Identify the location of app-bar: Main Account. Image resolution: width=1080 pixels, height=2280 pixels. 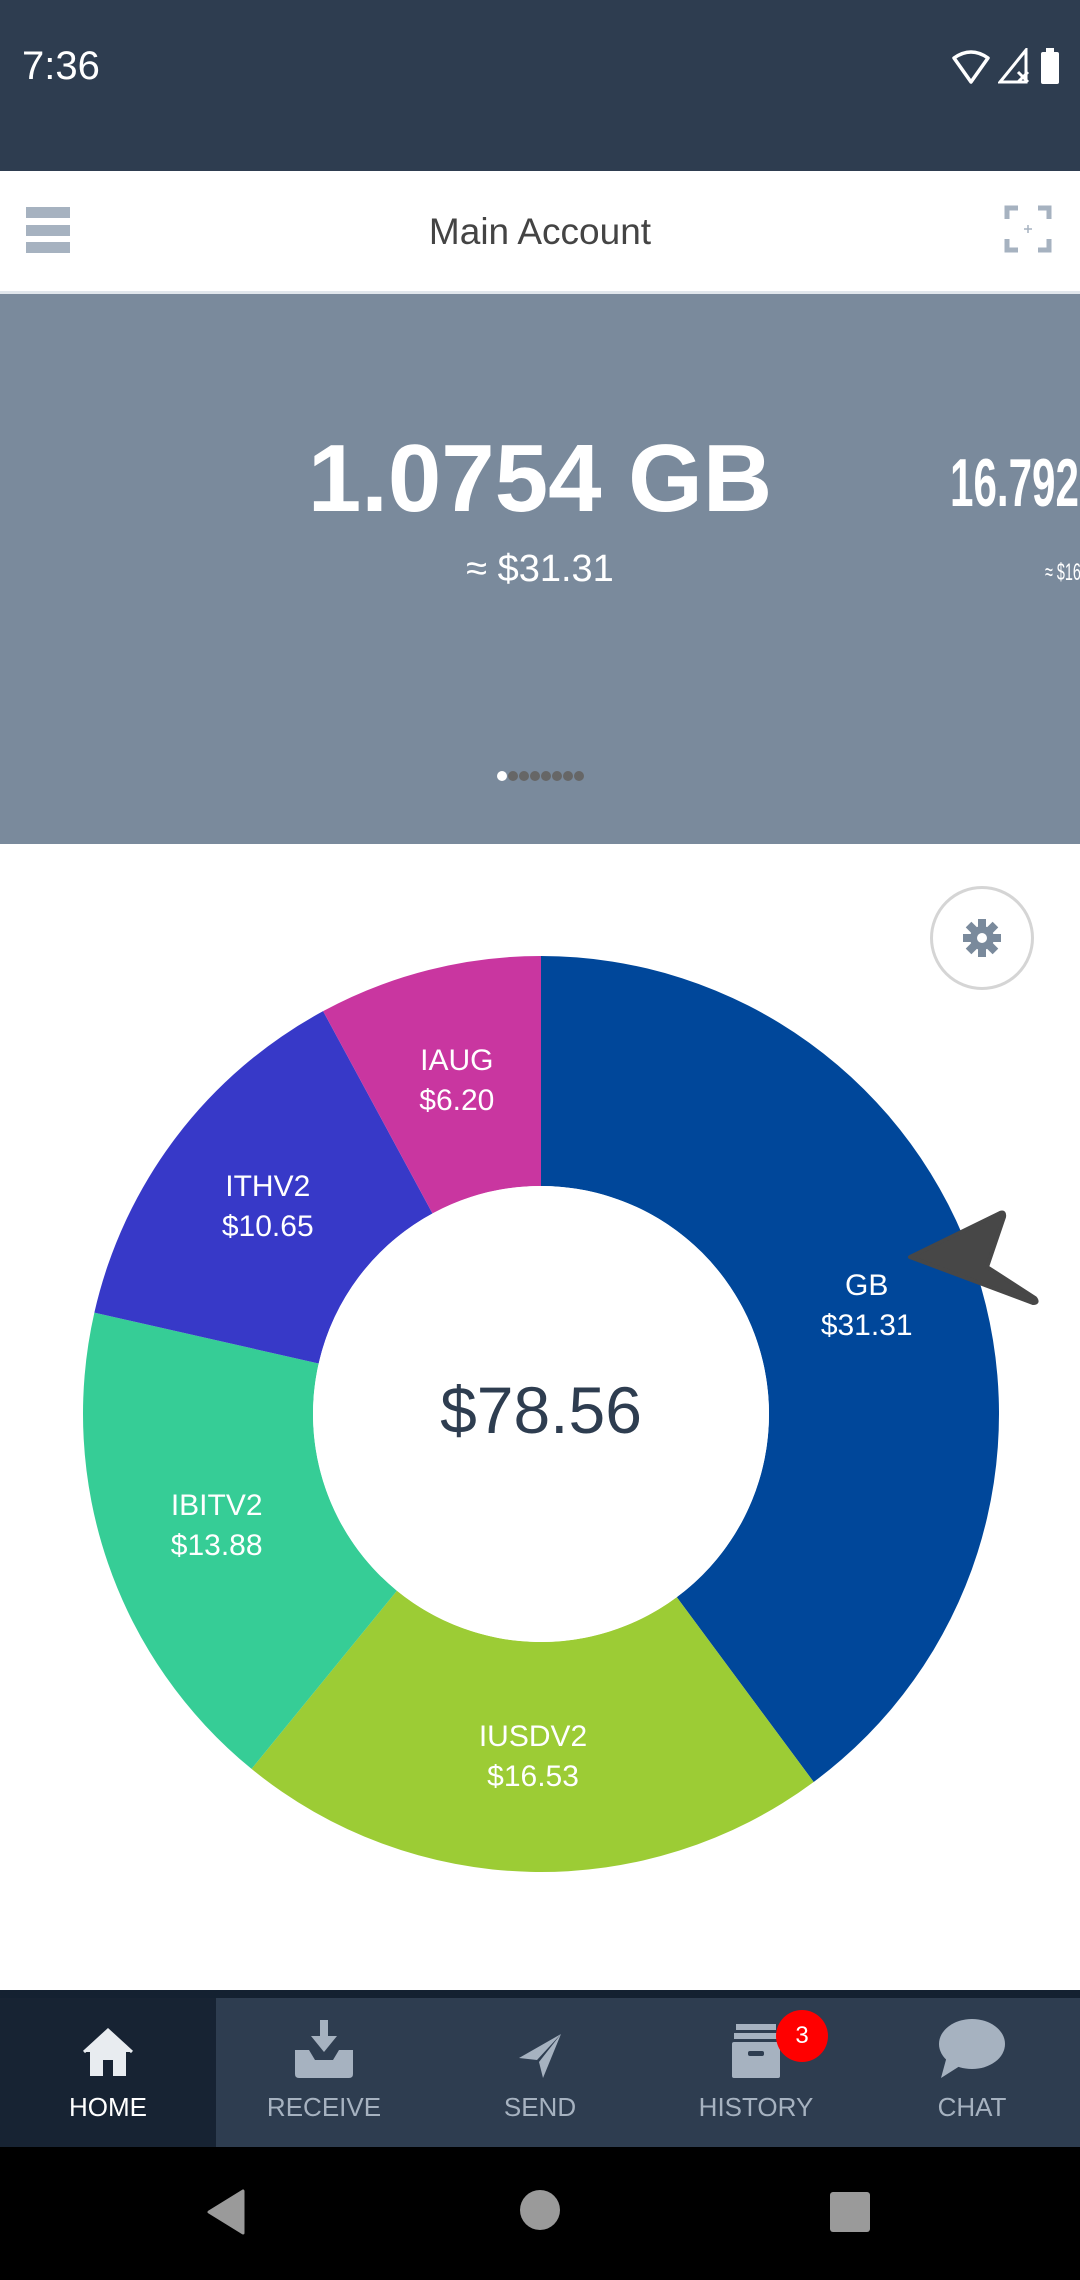
(540, 232).